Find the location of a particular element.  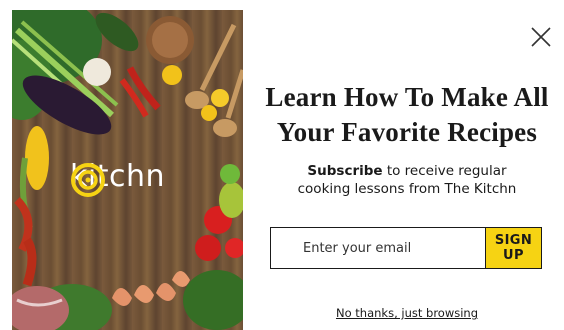

subtext-line-2: cooking lessons from The Kitchn is located at coordinates (407, 189).